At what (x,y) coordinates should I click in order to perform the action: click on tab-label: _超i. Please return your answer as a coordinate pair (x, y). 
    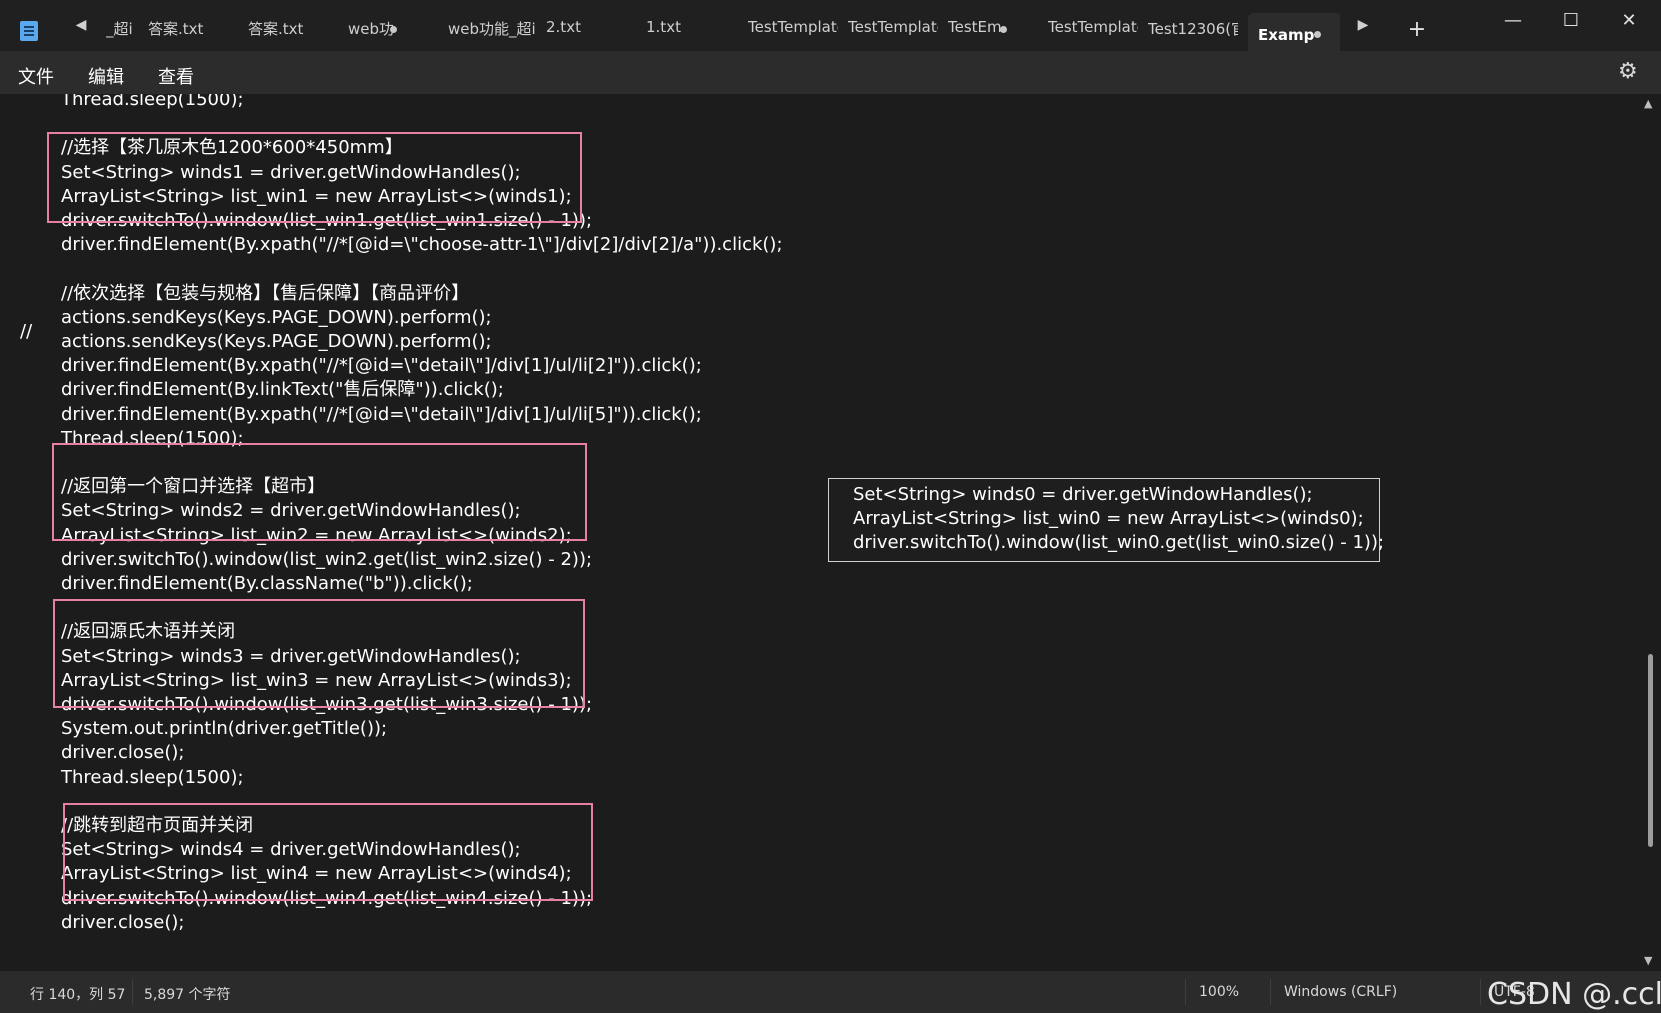
    Looking at the image, I should click on (119, 29).